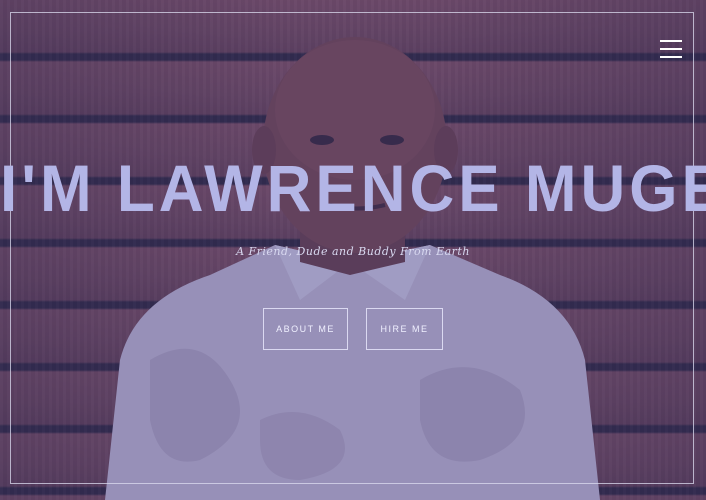 The image size is (706, 500). I want to click on hero-subtitle: A Friend, Dude and Buddy From Earth, so click(353, 251).